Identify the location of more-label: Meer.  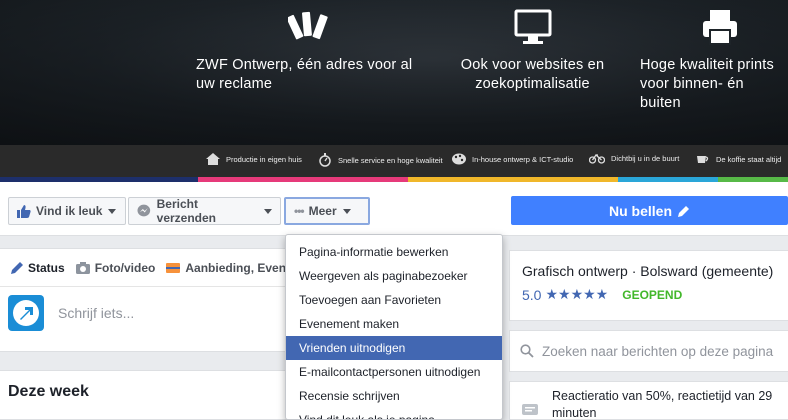
(322, 211).